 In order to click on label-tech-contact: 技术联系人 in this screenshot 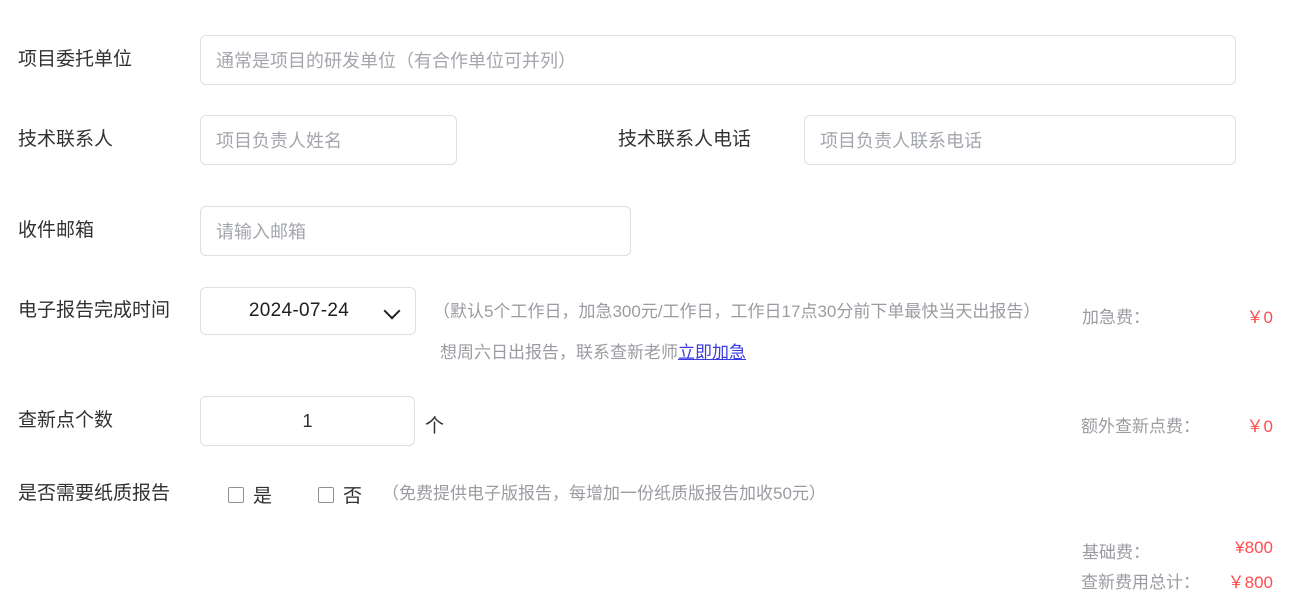, I will do `click(66, 139)`.